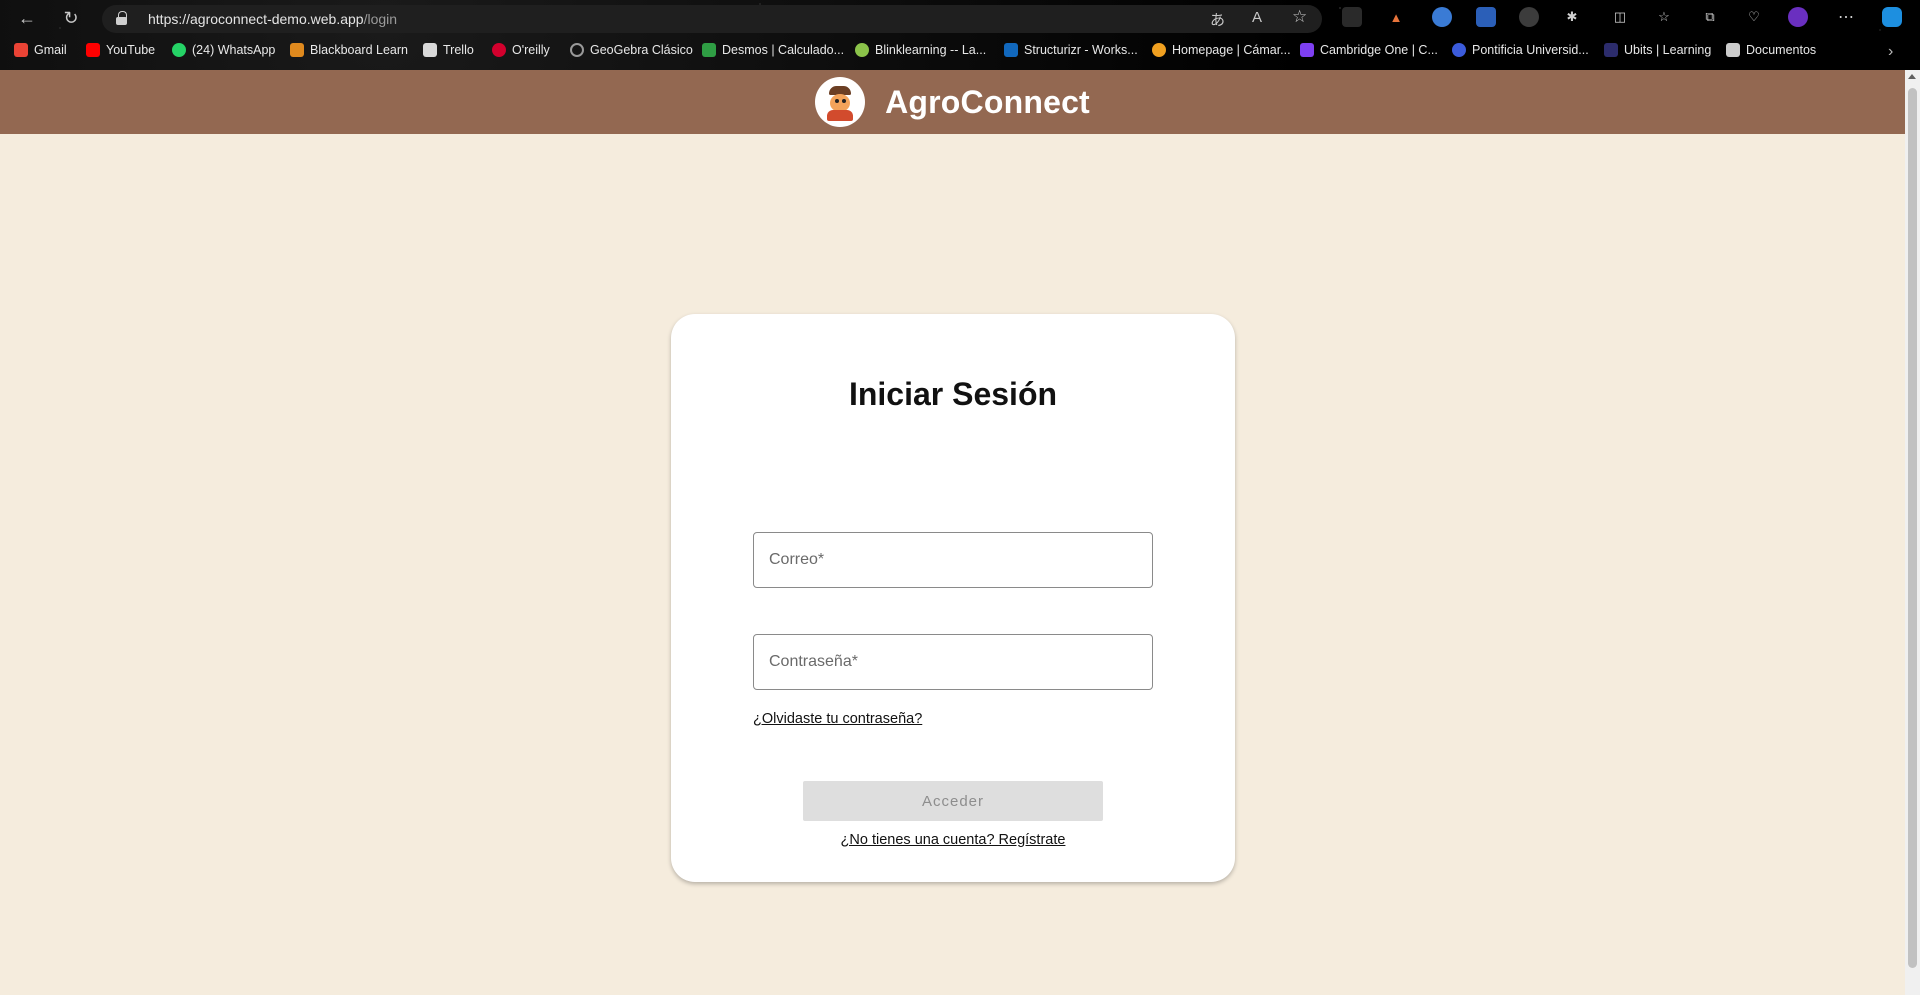 The height and width of the screenshot is (995, 1920). I want to click on bookmark-ubits: Ubits | Learning, so click(1657, 50).